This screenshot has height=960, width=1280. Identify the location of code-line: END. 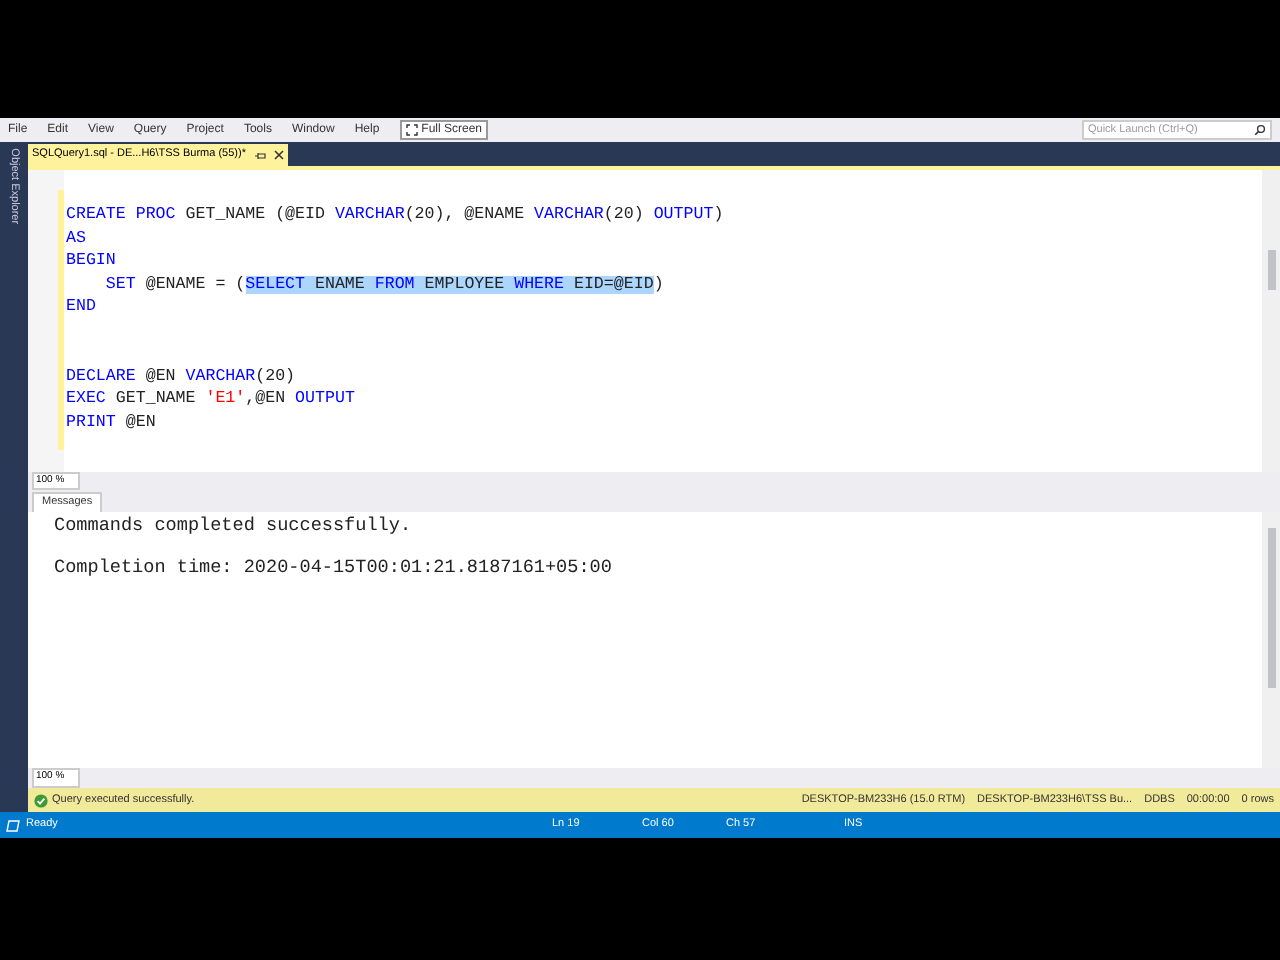
(81, 307).